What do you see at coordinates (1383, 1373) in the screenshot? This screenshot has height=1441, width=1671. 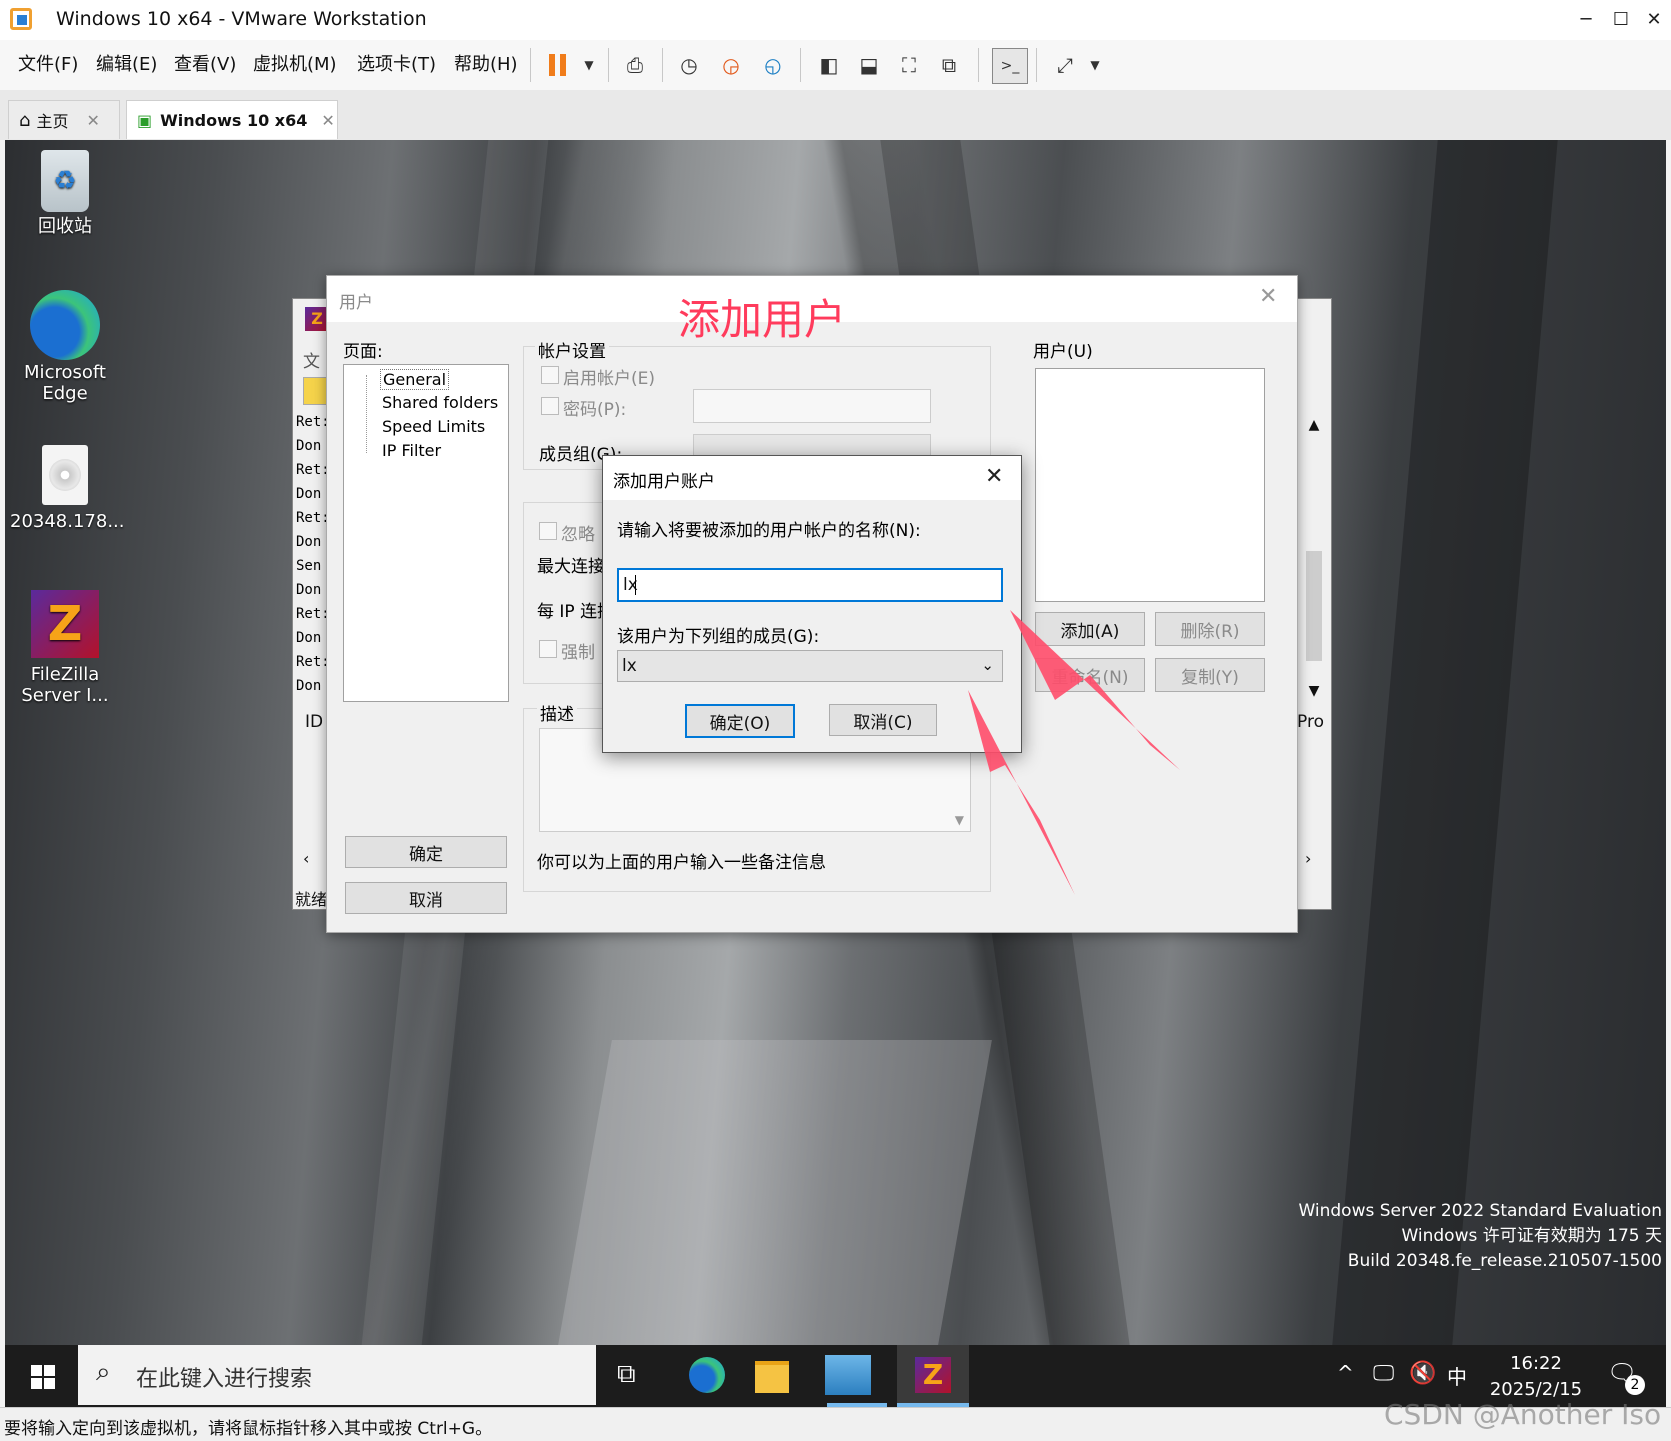 I see `network-icon: 🖵` at bounding box center [1383, 1373].